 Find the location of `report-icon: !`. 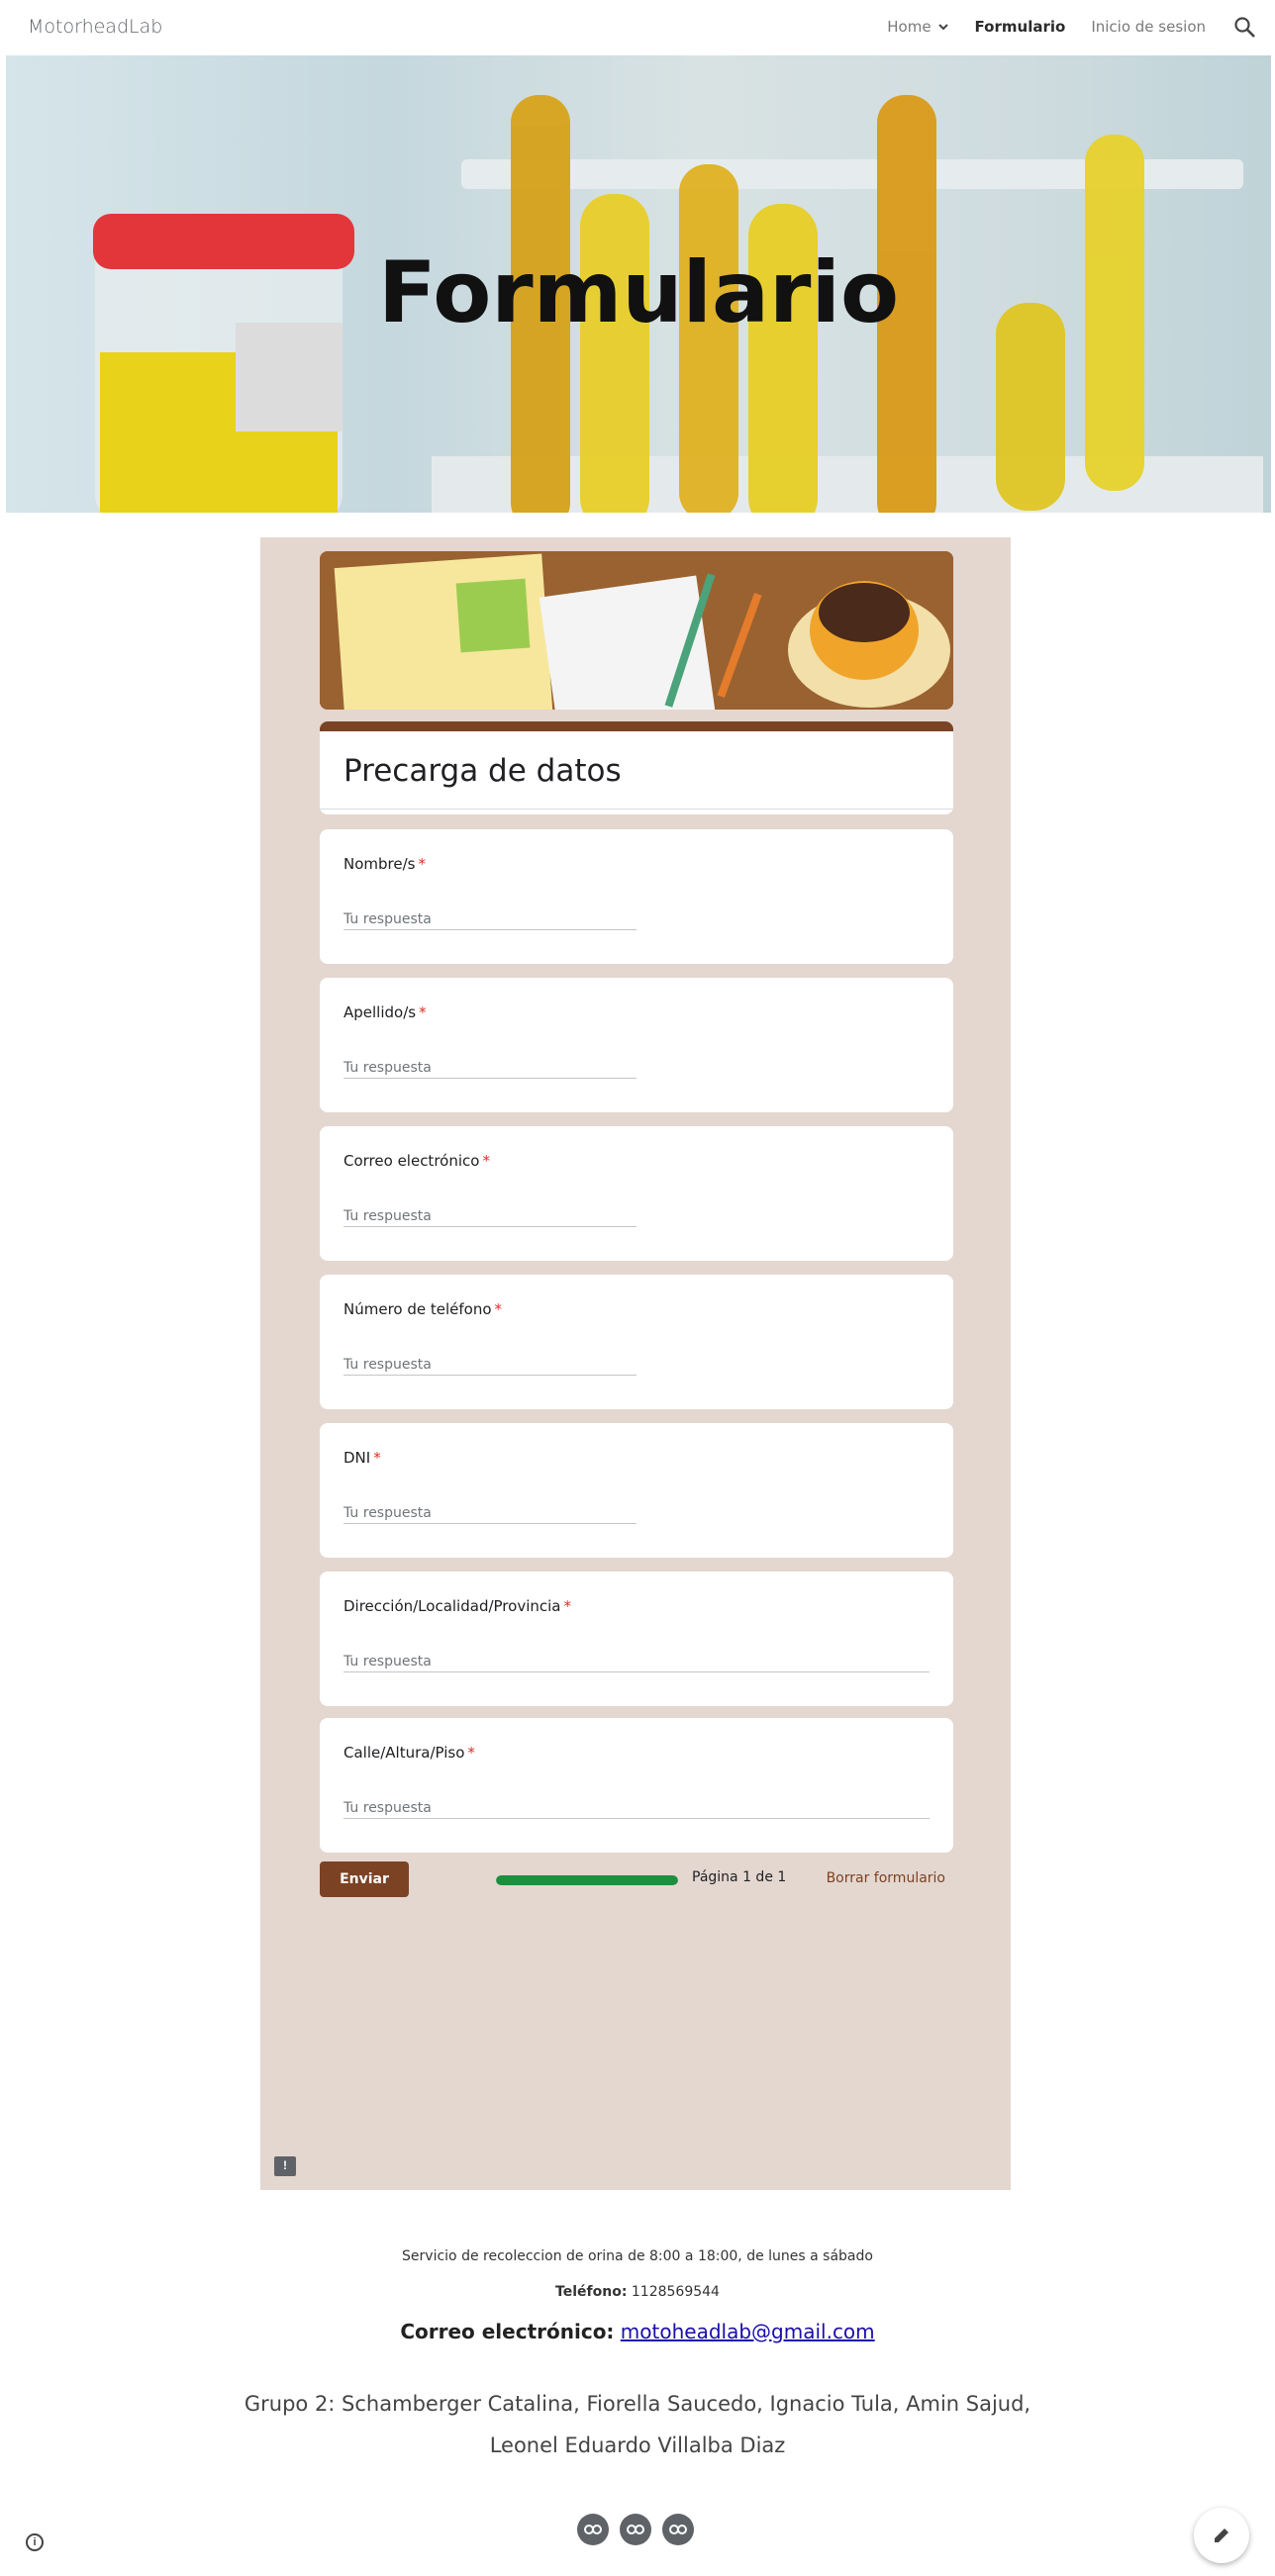

report-icon: ! is located at coordinates (285, 2166).